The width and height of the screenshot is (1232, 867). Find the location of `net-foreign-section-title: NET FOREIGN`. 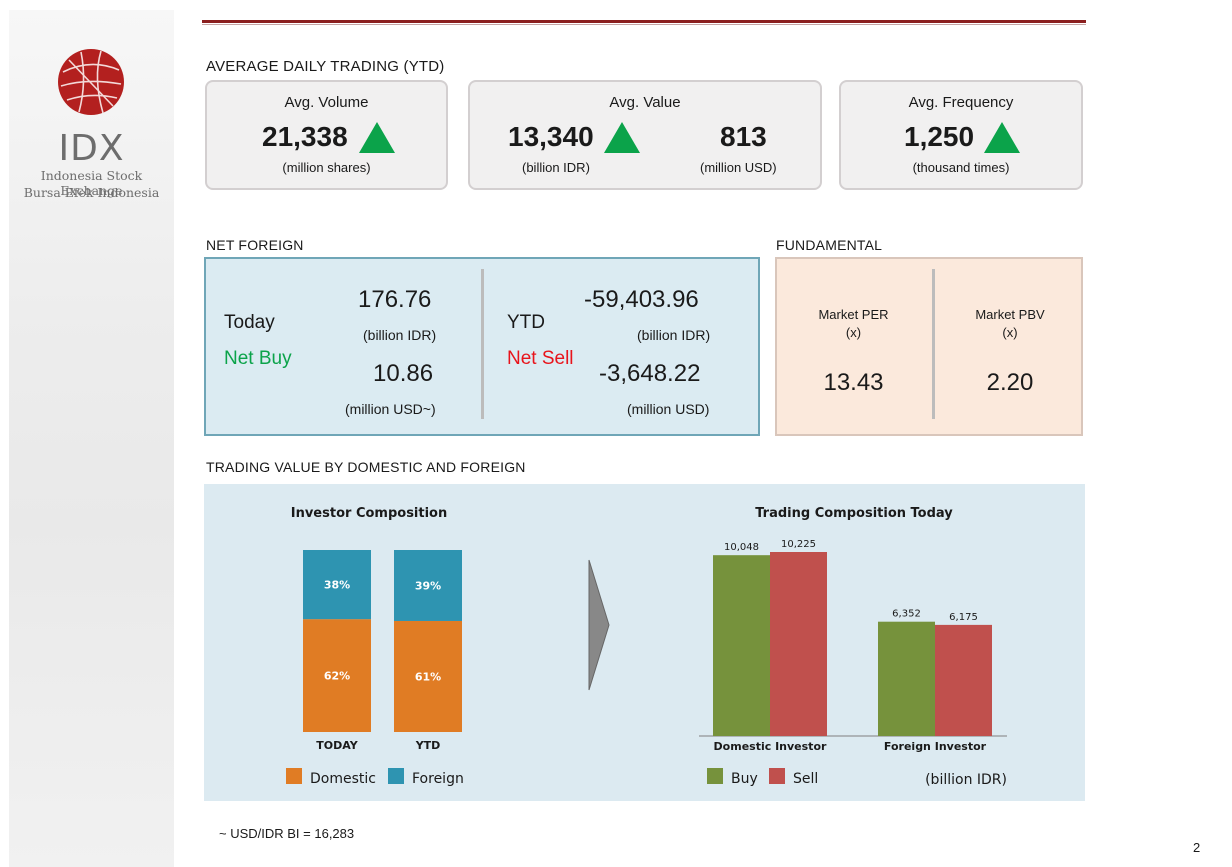

net-foreign-section-title: NET FOREIGN is located at coordinates (255, 245).